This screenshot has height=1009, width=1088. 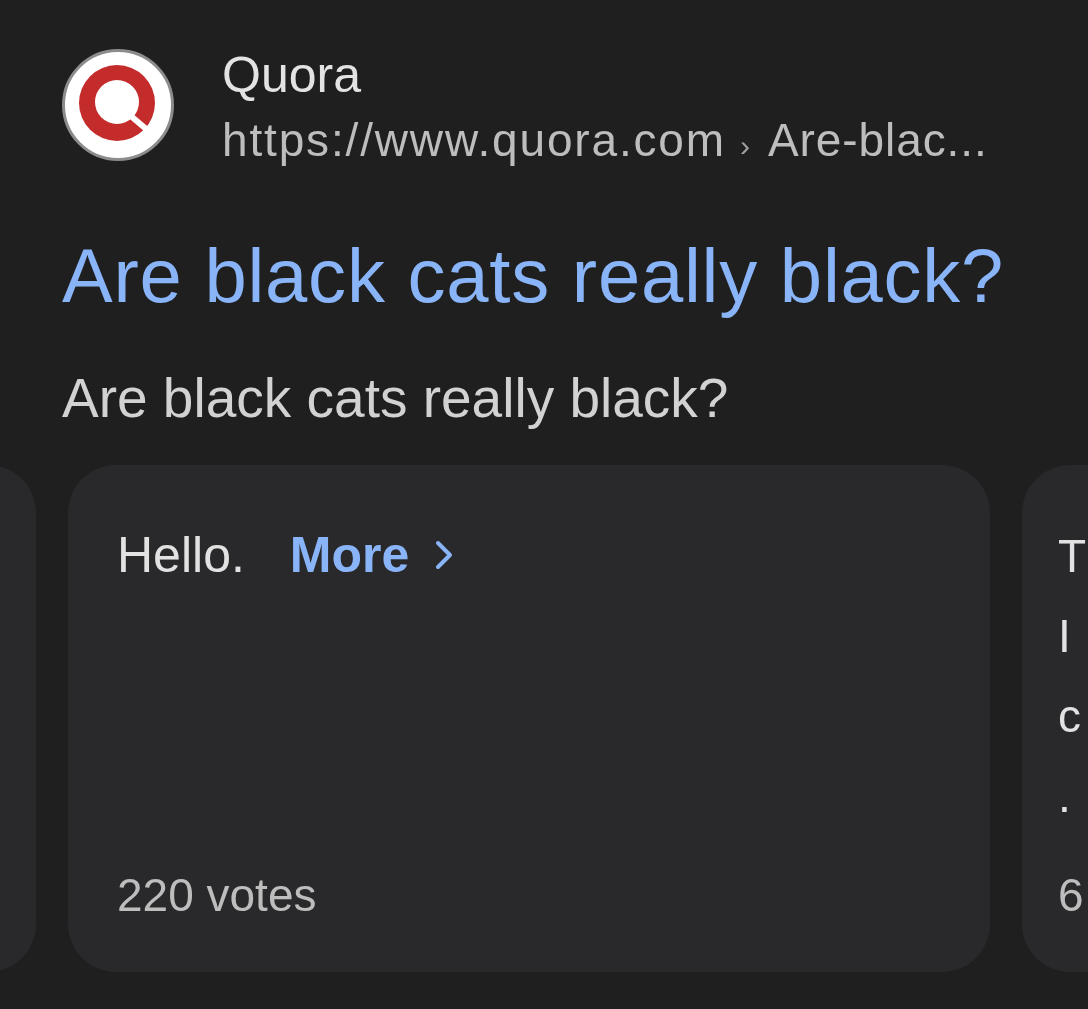 What do you see at coordinates (444, 555) in the screenshot?
I see `chevron-right-icon` at bounding box center [444, 555].